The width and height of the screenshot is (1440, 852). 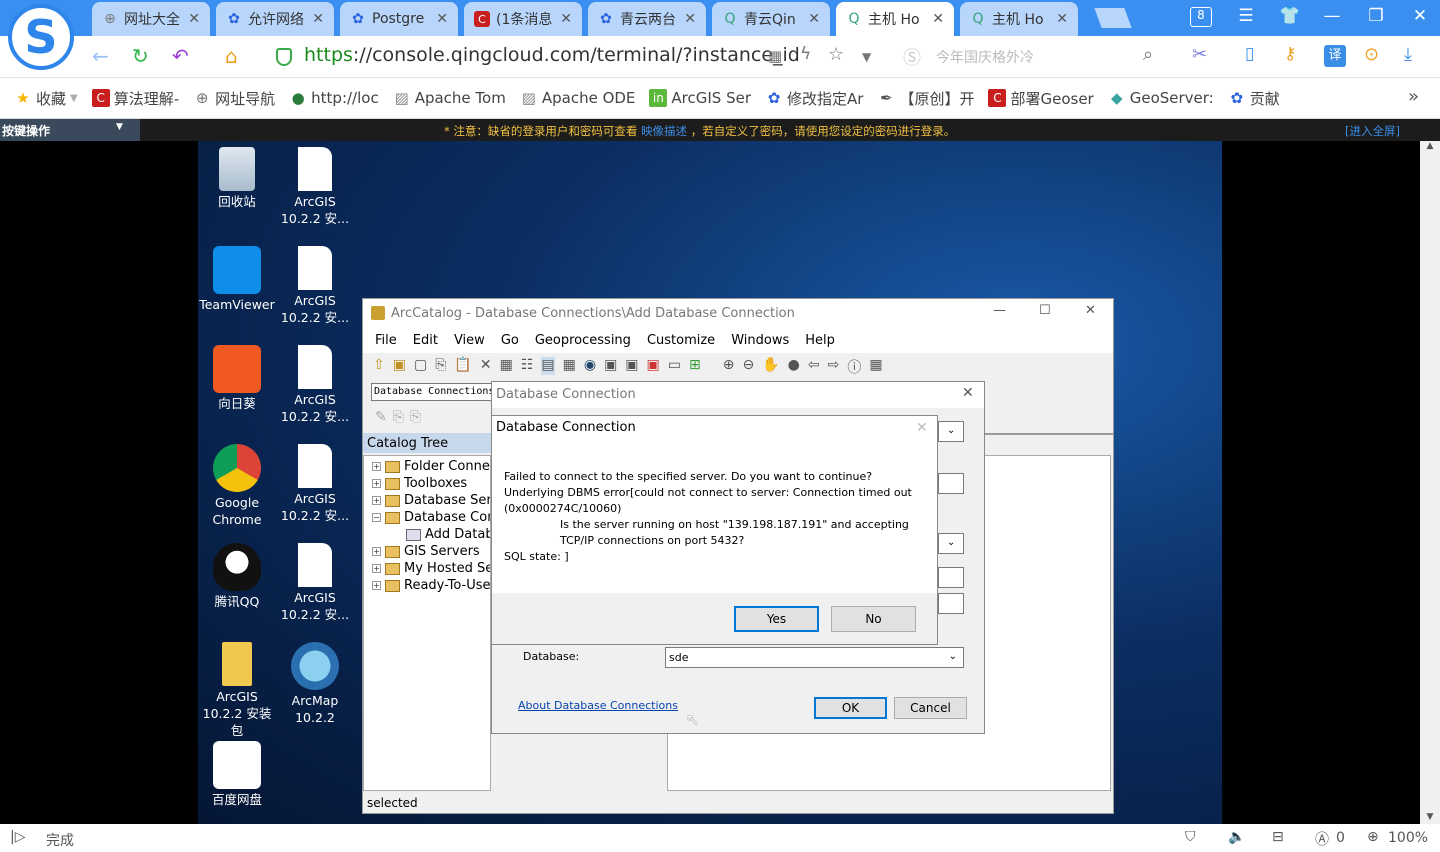 I want to click on phone-icon: ▯, so click(x=1249, y=54).